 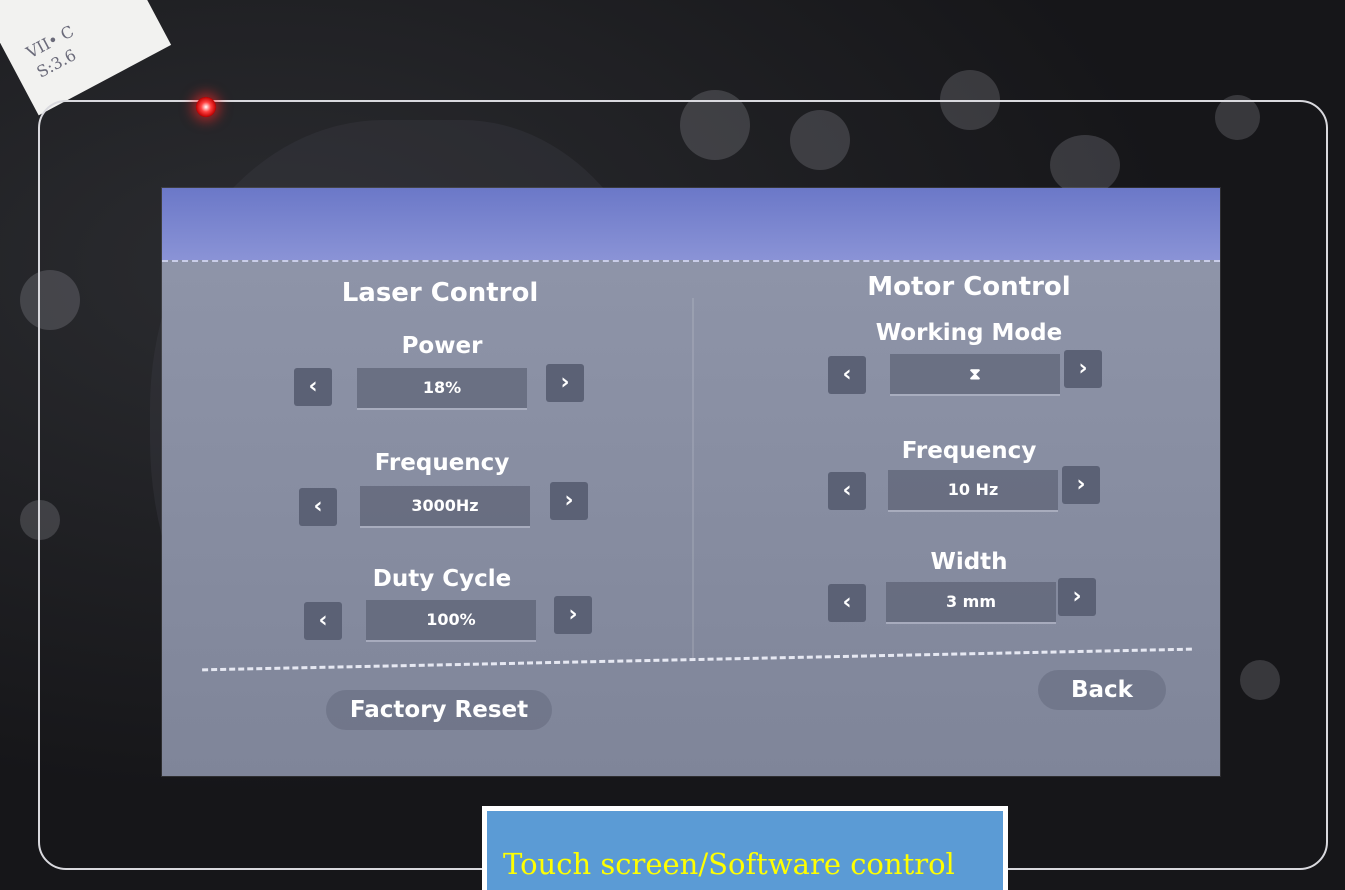 What do you see at coordinates (1077, 597) in the screenshot?
I see `motor-width-increase-button: ›` at bounding box center [1077, 597].